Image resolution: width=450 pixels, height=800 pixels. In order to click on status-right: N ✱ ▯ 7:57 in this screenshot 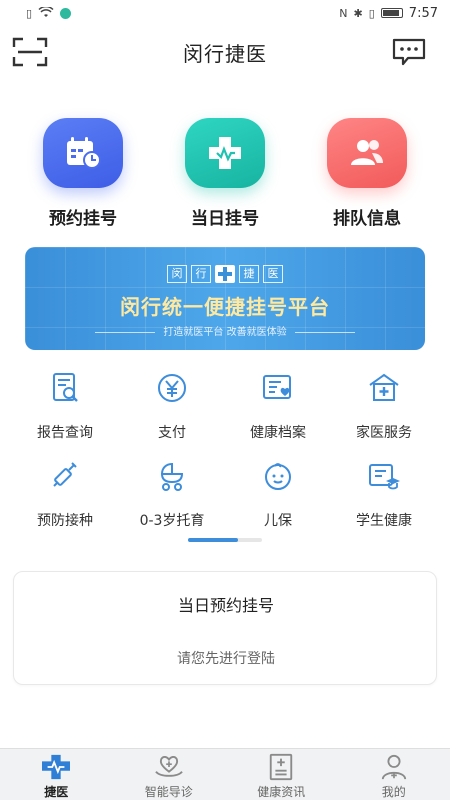, I will do `click(388, 13)`.